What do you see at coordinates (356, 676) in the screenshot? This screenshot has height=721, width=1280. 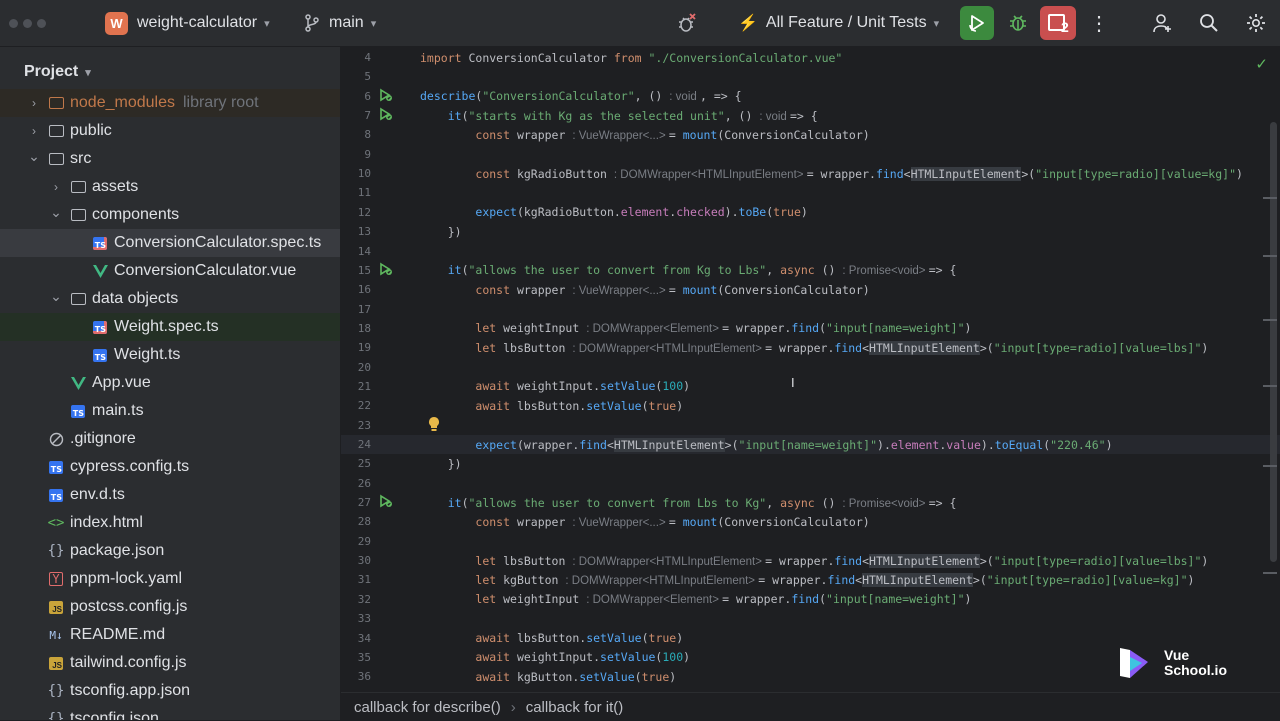 I see `line-number: 36` at bounding box center [356, 676].